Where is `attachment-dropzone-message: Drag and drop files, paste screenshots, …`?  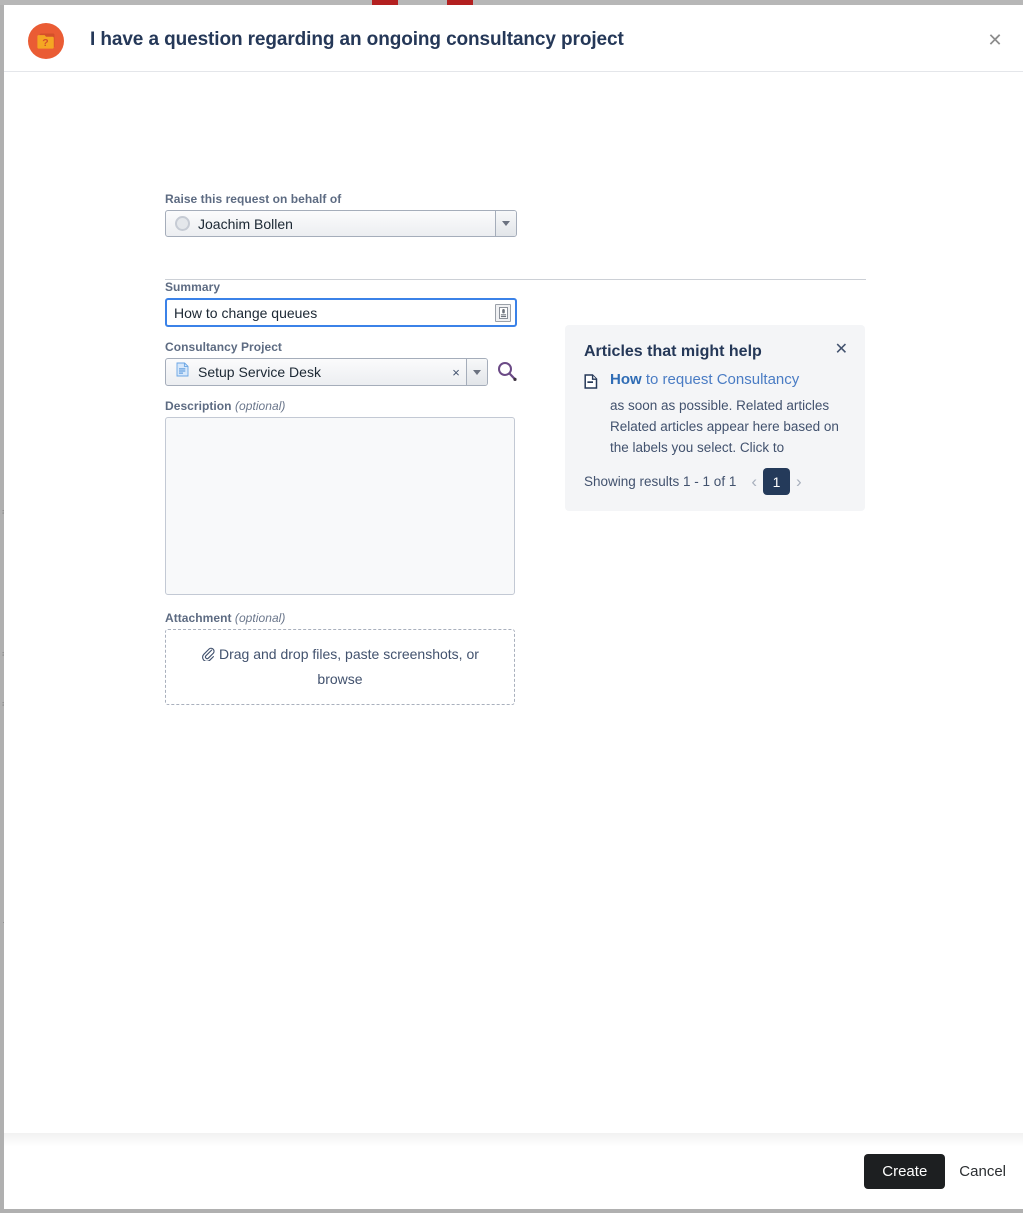 attachment-dropzone-message: Drag and drop files, paste screenshots, … is located at coordinates (348, 666).